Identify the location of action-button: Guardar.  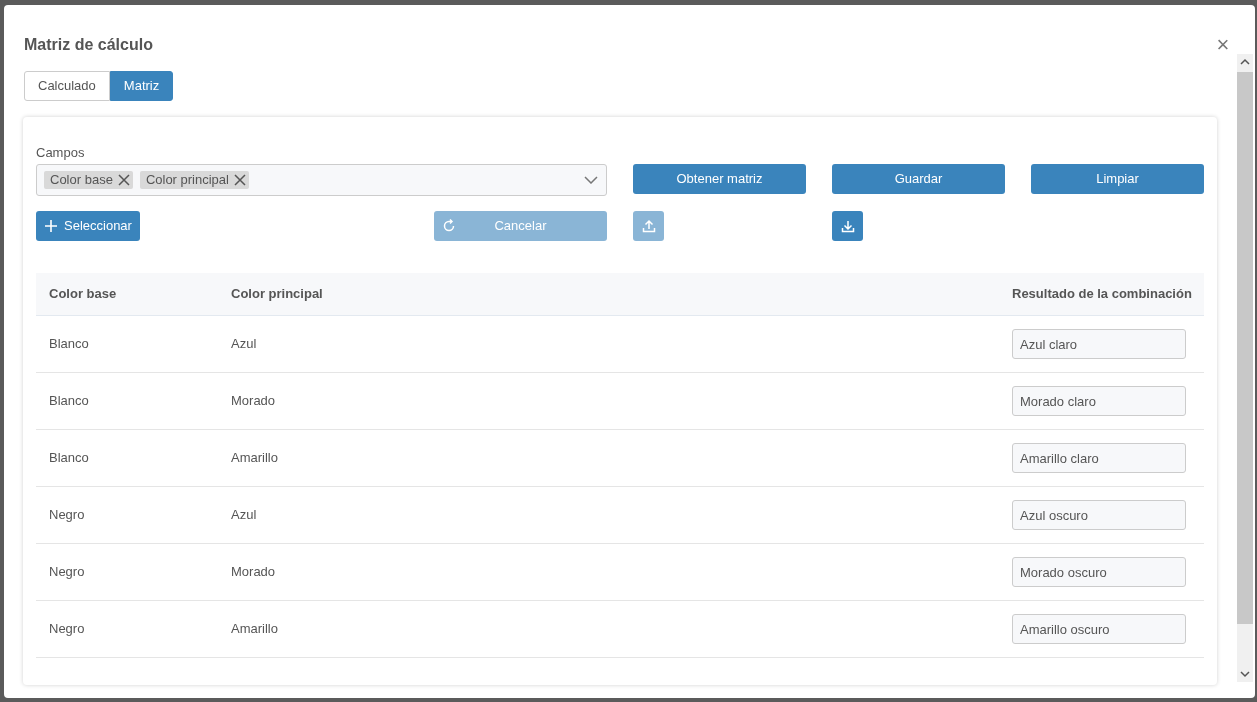
(918, 179).